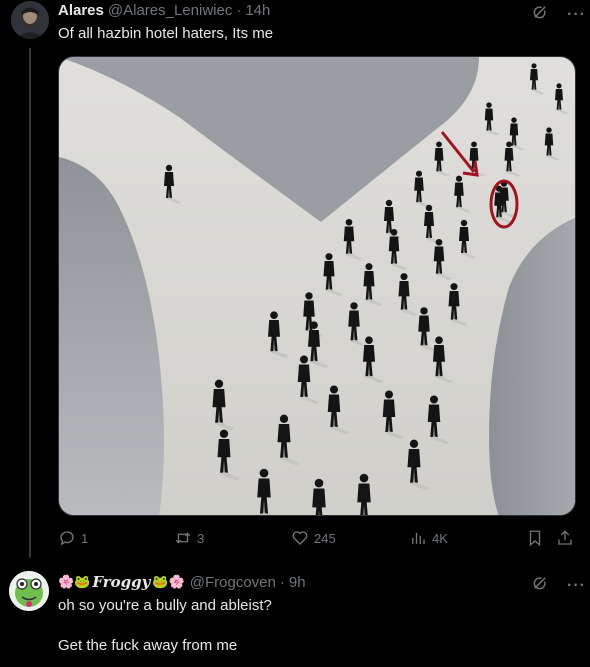 This screenshot has width=590, height=667. I want to click on bookmark-button, so click(535, 538).